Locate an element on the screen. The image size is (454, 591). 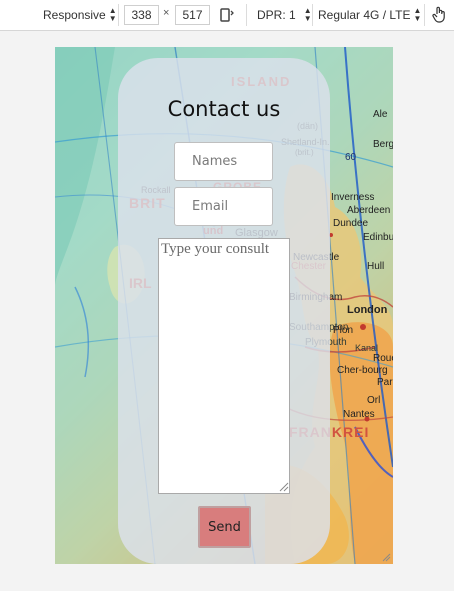
device-select-label: Responsive is located at coordinates (74, 15).